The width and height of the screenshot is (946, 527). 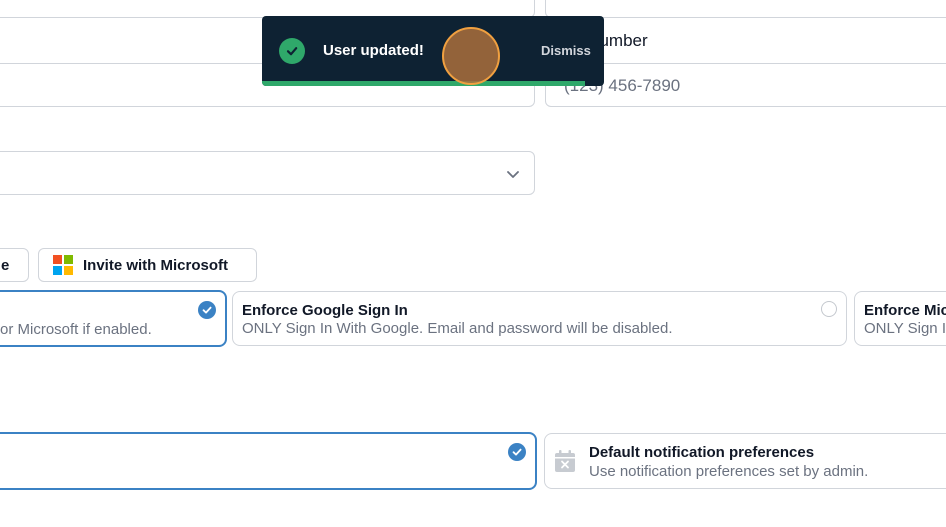 What do you see at coordinates (14, 265) in the screenshot?
I see `invite-with-google-button: e` at bounding box center [14, 265].